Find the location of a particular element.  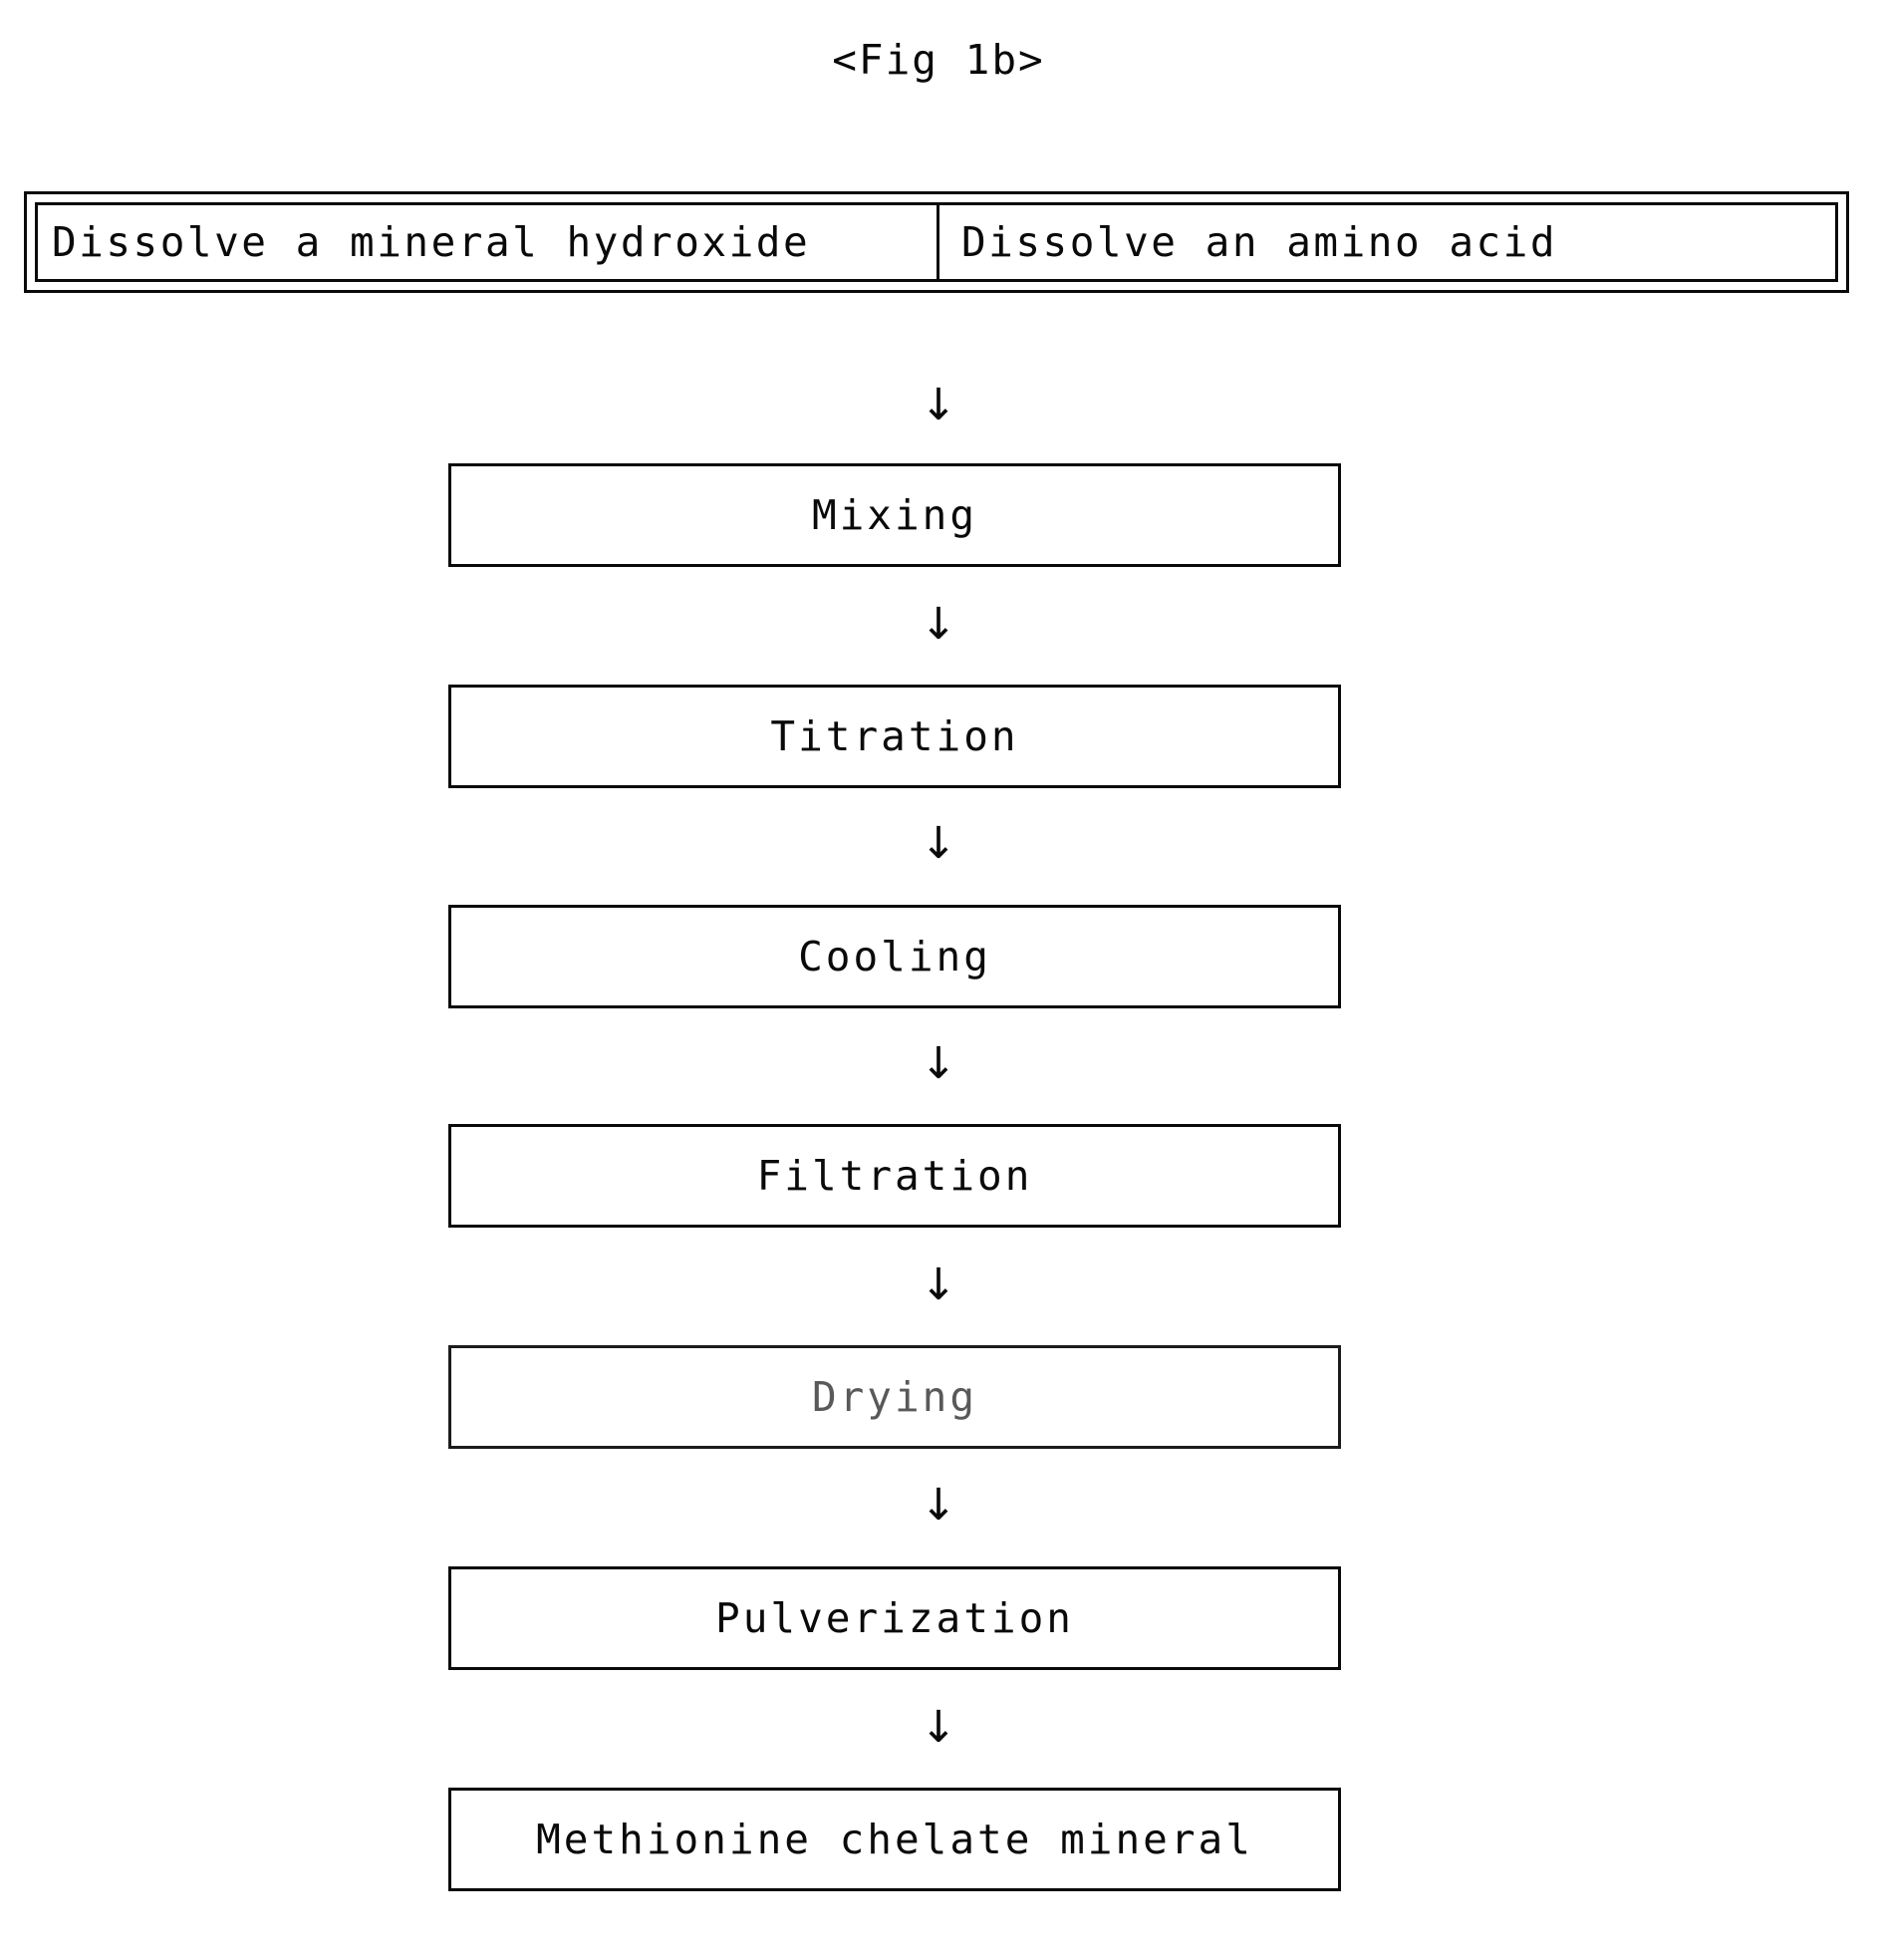

process-box-label: Filtration is located at coordinates (894, 1176).